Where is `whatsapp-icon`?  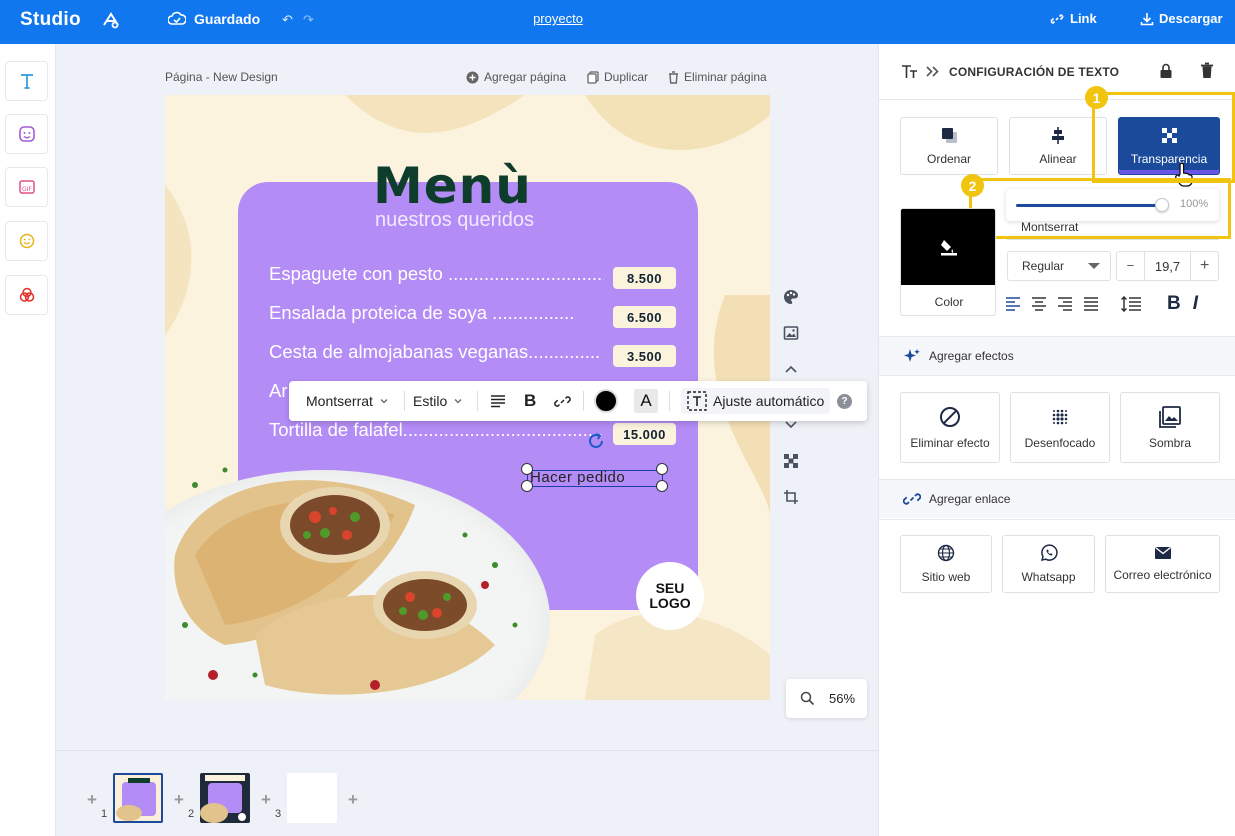
whatsapp-icon is located at coordinates (1049, 552).